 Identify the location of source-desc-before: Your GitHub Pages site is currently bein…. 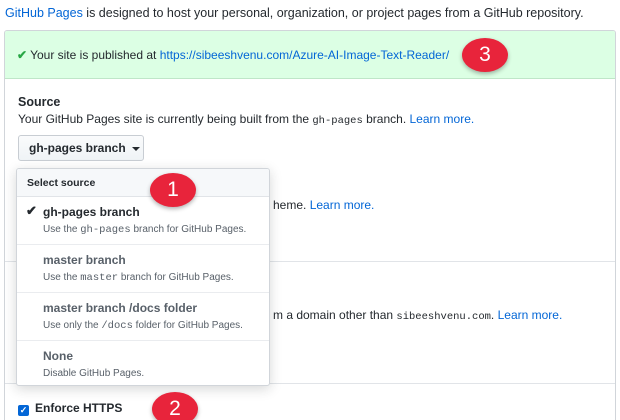
(165, 119).